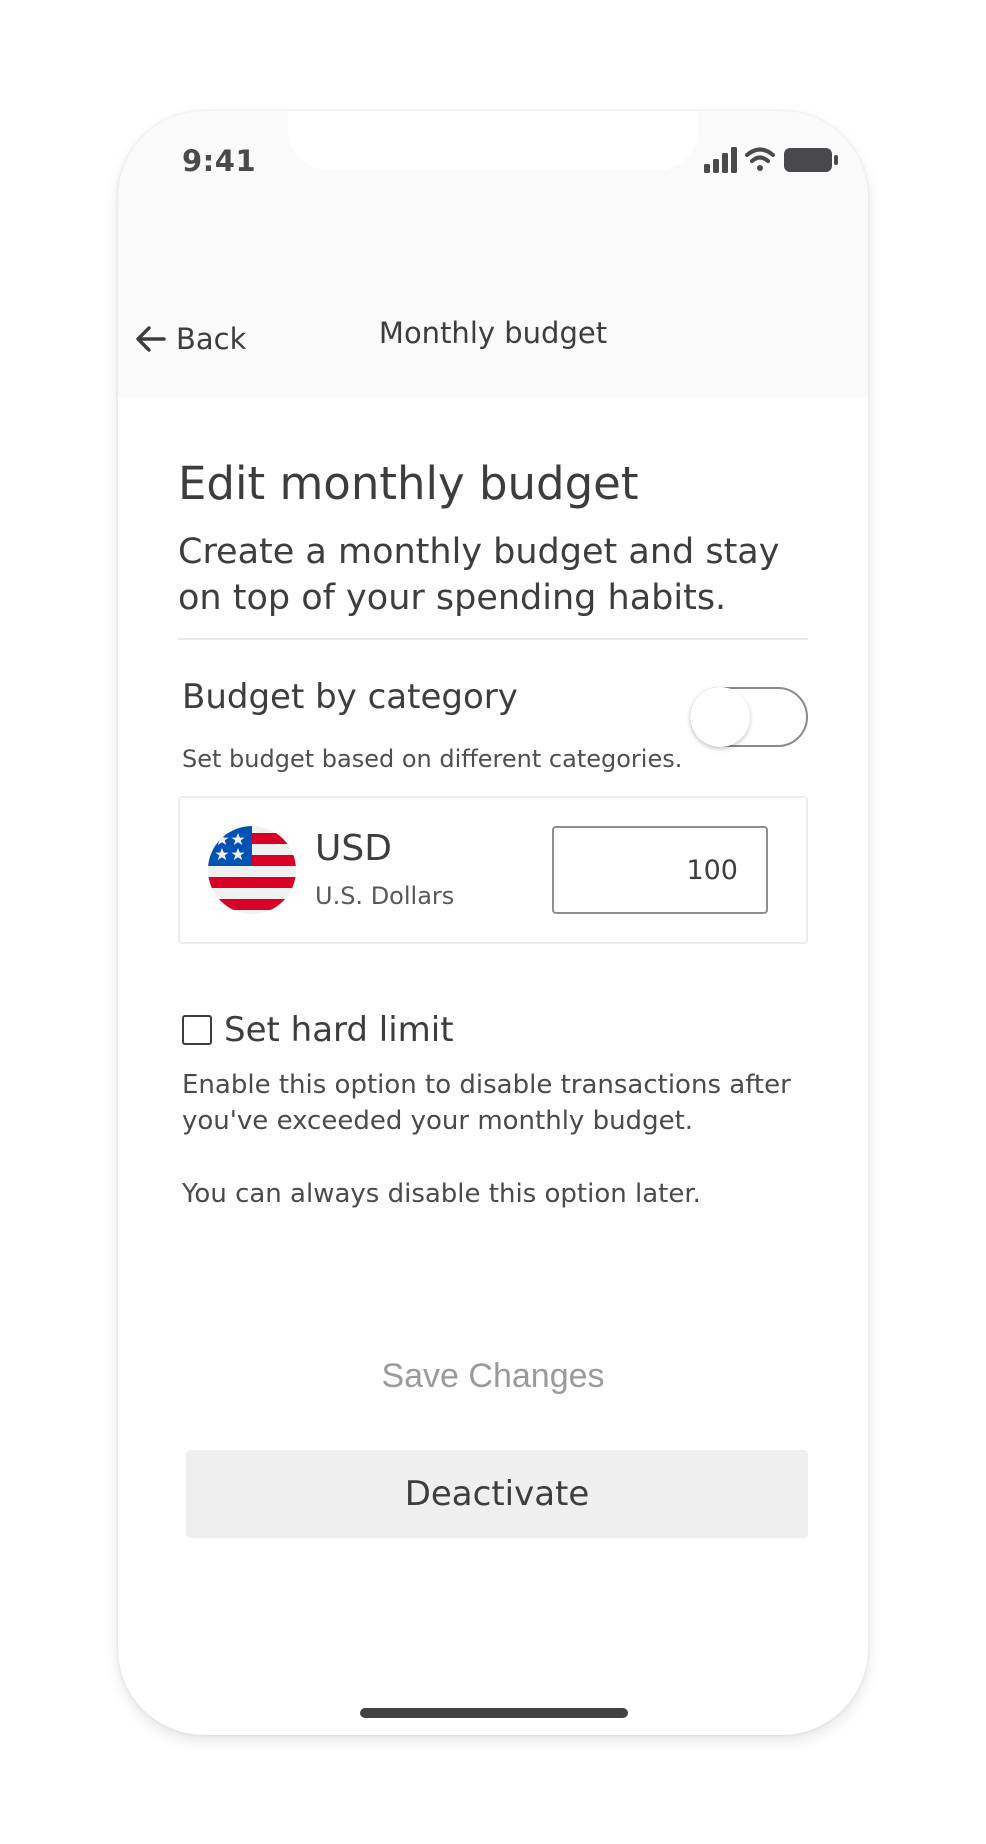 Image resolution: width=986 pixels, height=1844 pixels. What do you see at coordinates (493, 140) in the screenshot?
I see `device-notch` at bounding box center [493, 140].